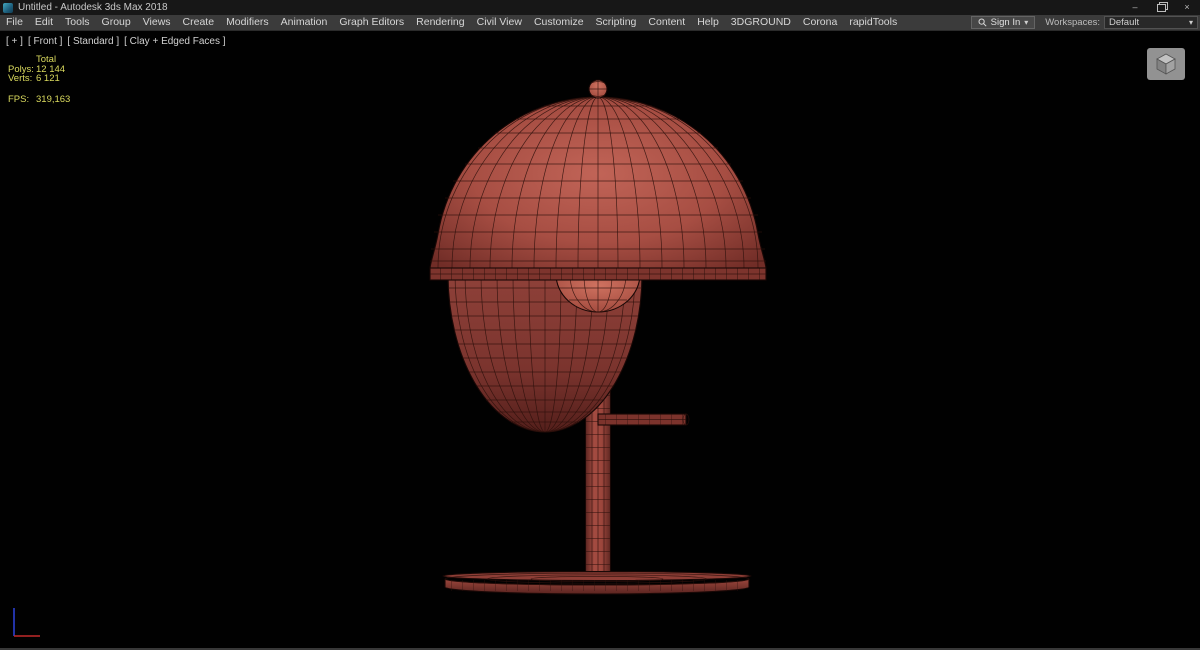  Describe the element at coordinates (247, 22) in the screenshot. I see `menu-item-modifiers: Modifiers` at that location.